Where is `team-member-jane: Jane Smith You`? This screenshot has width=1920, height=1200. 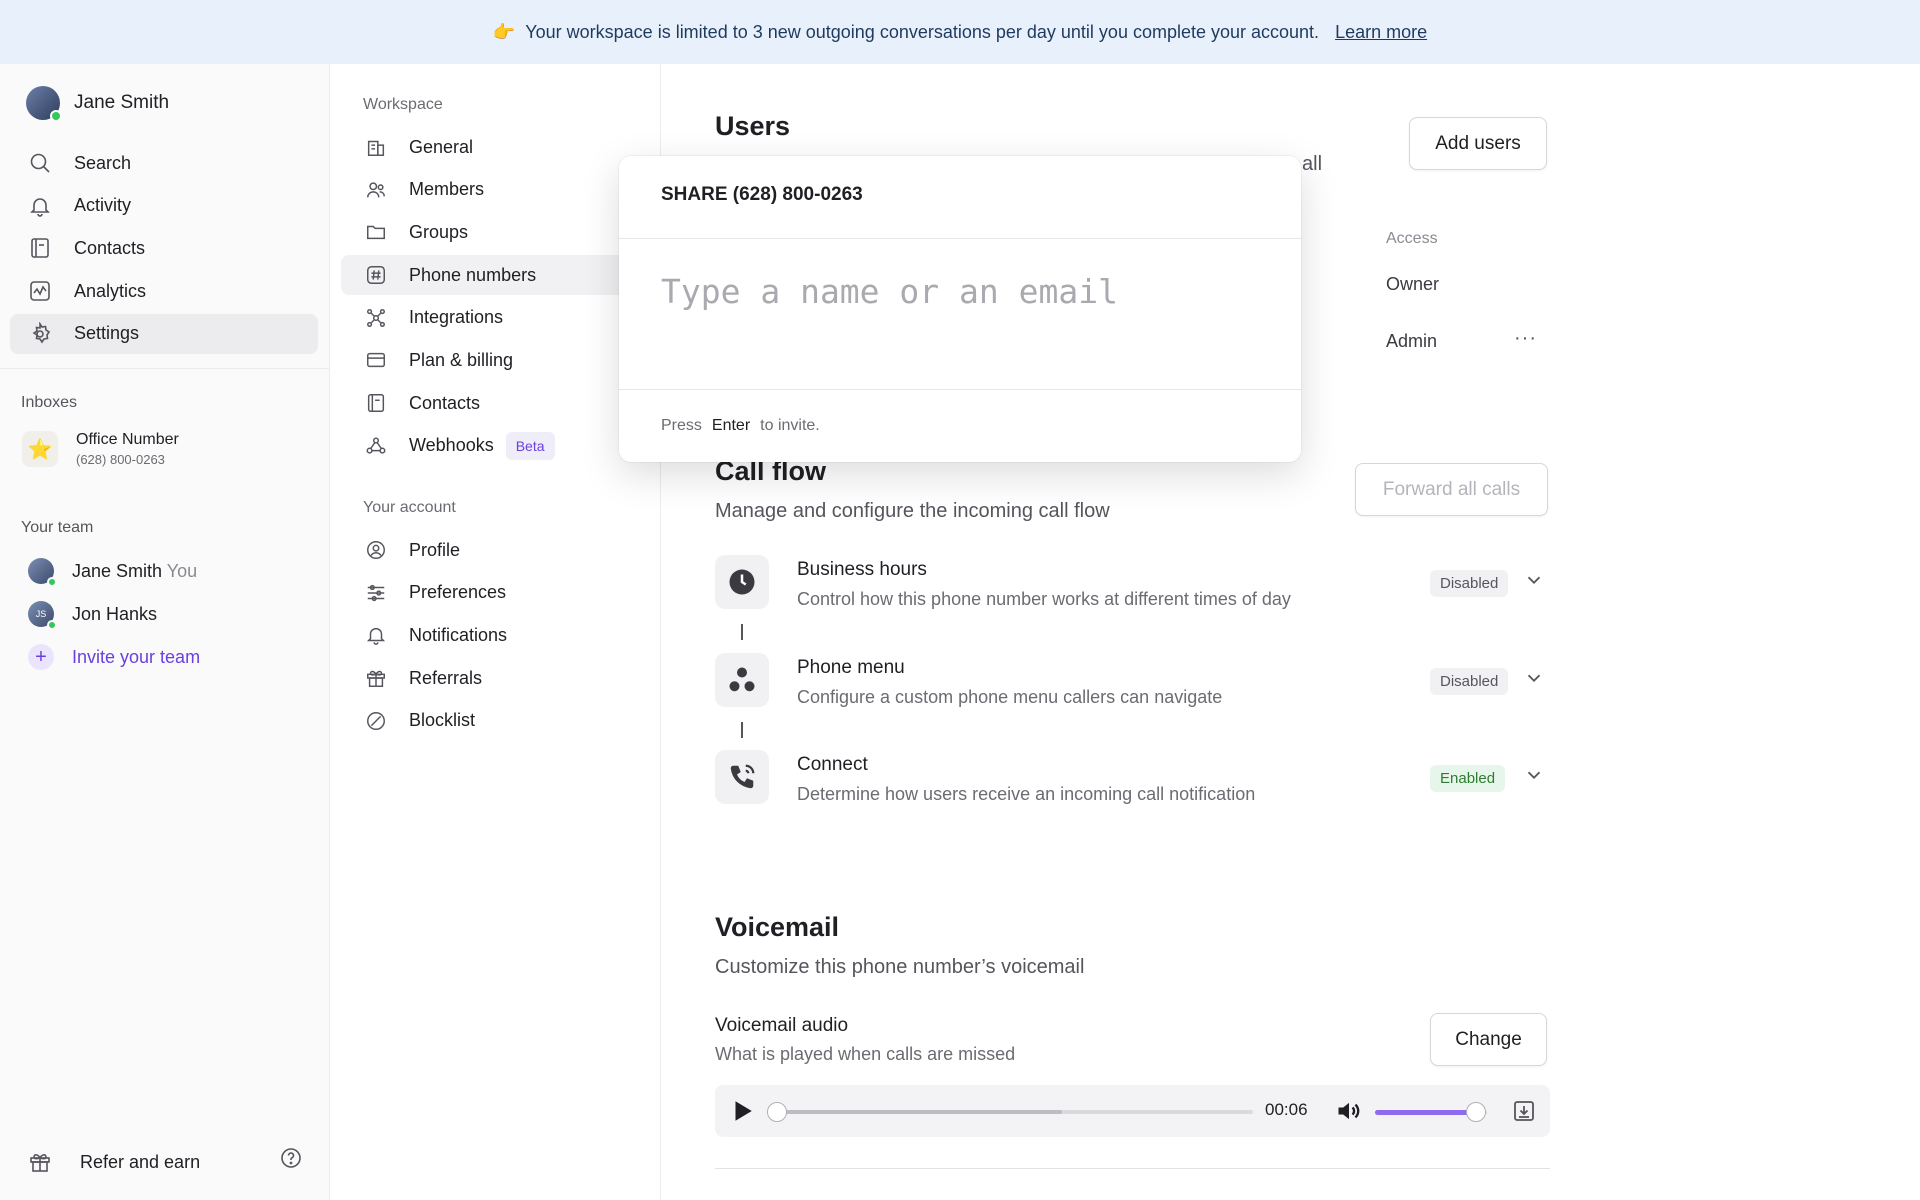
team-member-jane: Jane Smith You is located at coordinates (113, 572).